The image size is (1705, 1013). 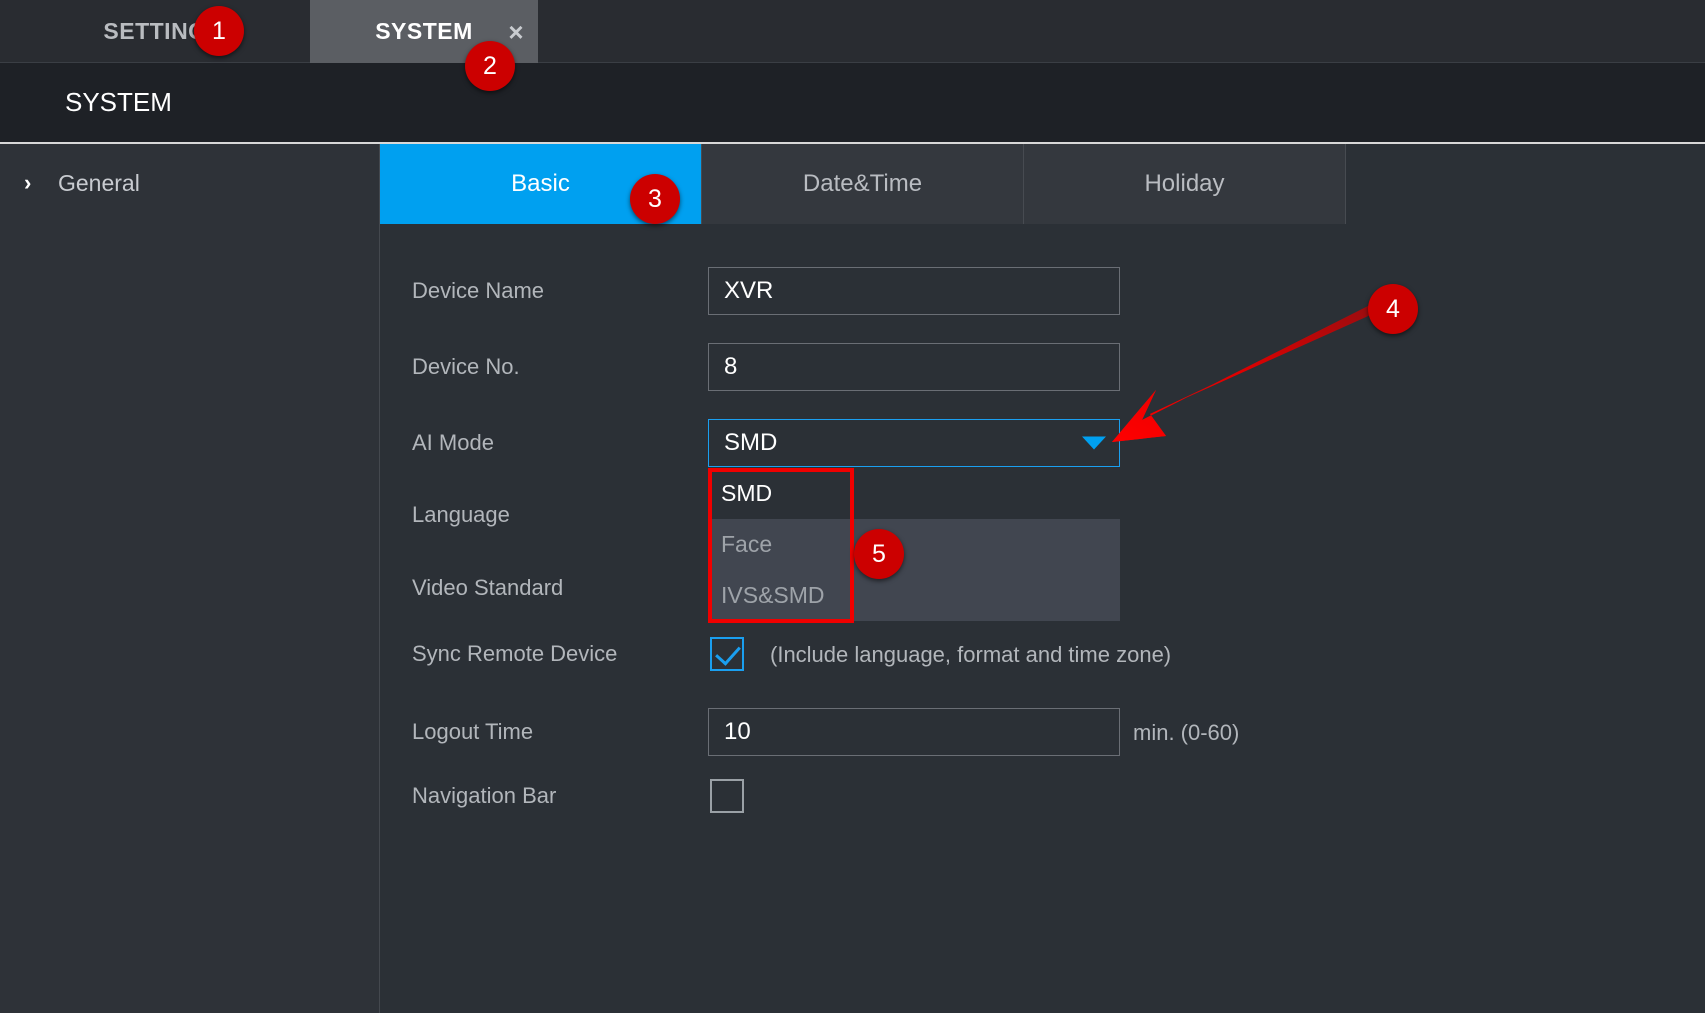 What do you see at coordinates (914, 291) in the screenshot?
I see `device-name-input: XVR` at bounding box center [914, 291].